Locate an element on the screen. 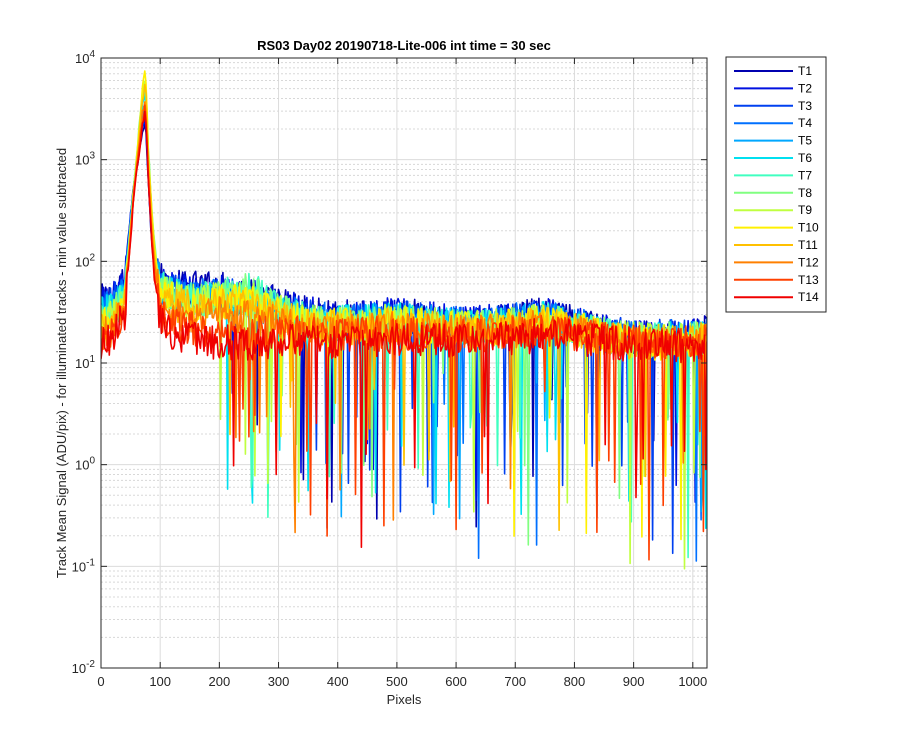 This screenshot has width=900, height=750. legend-label: T6 is located at coordinates (805, 158).